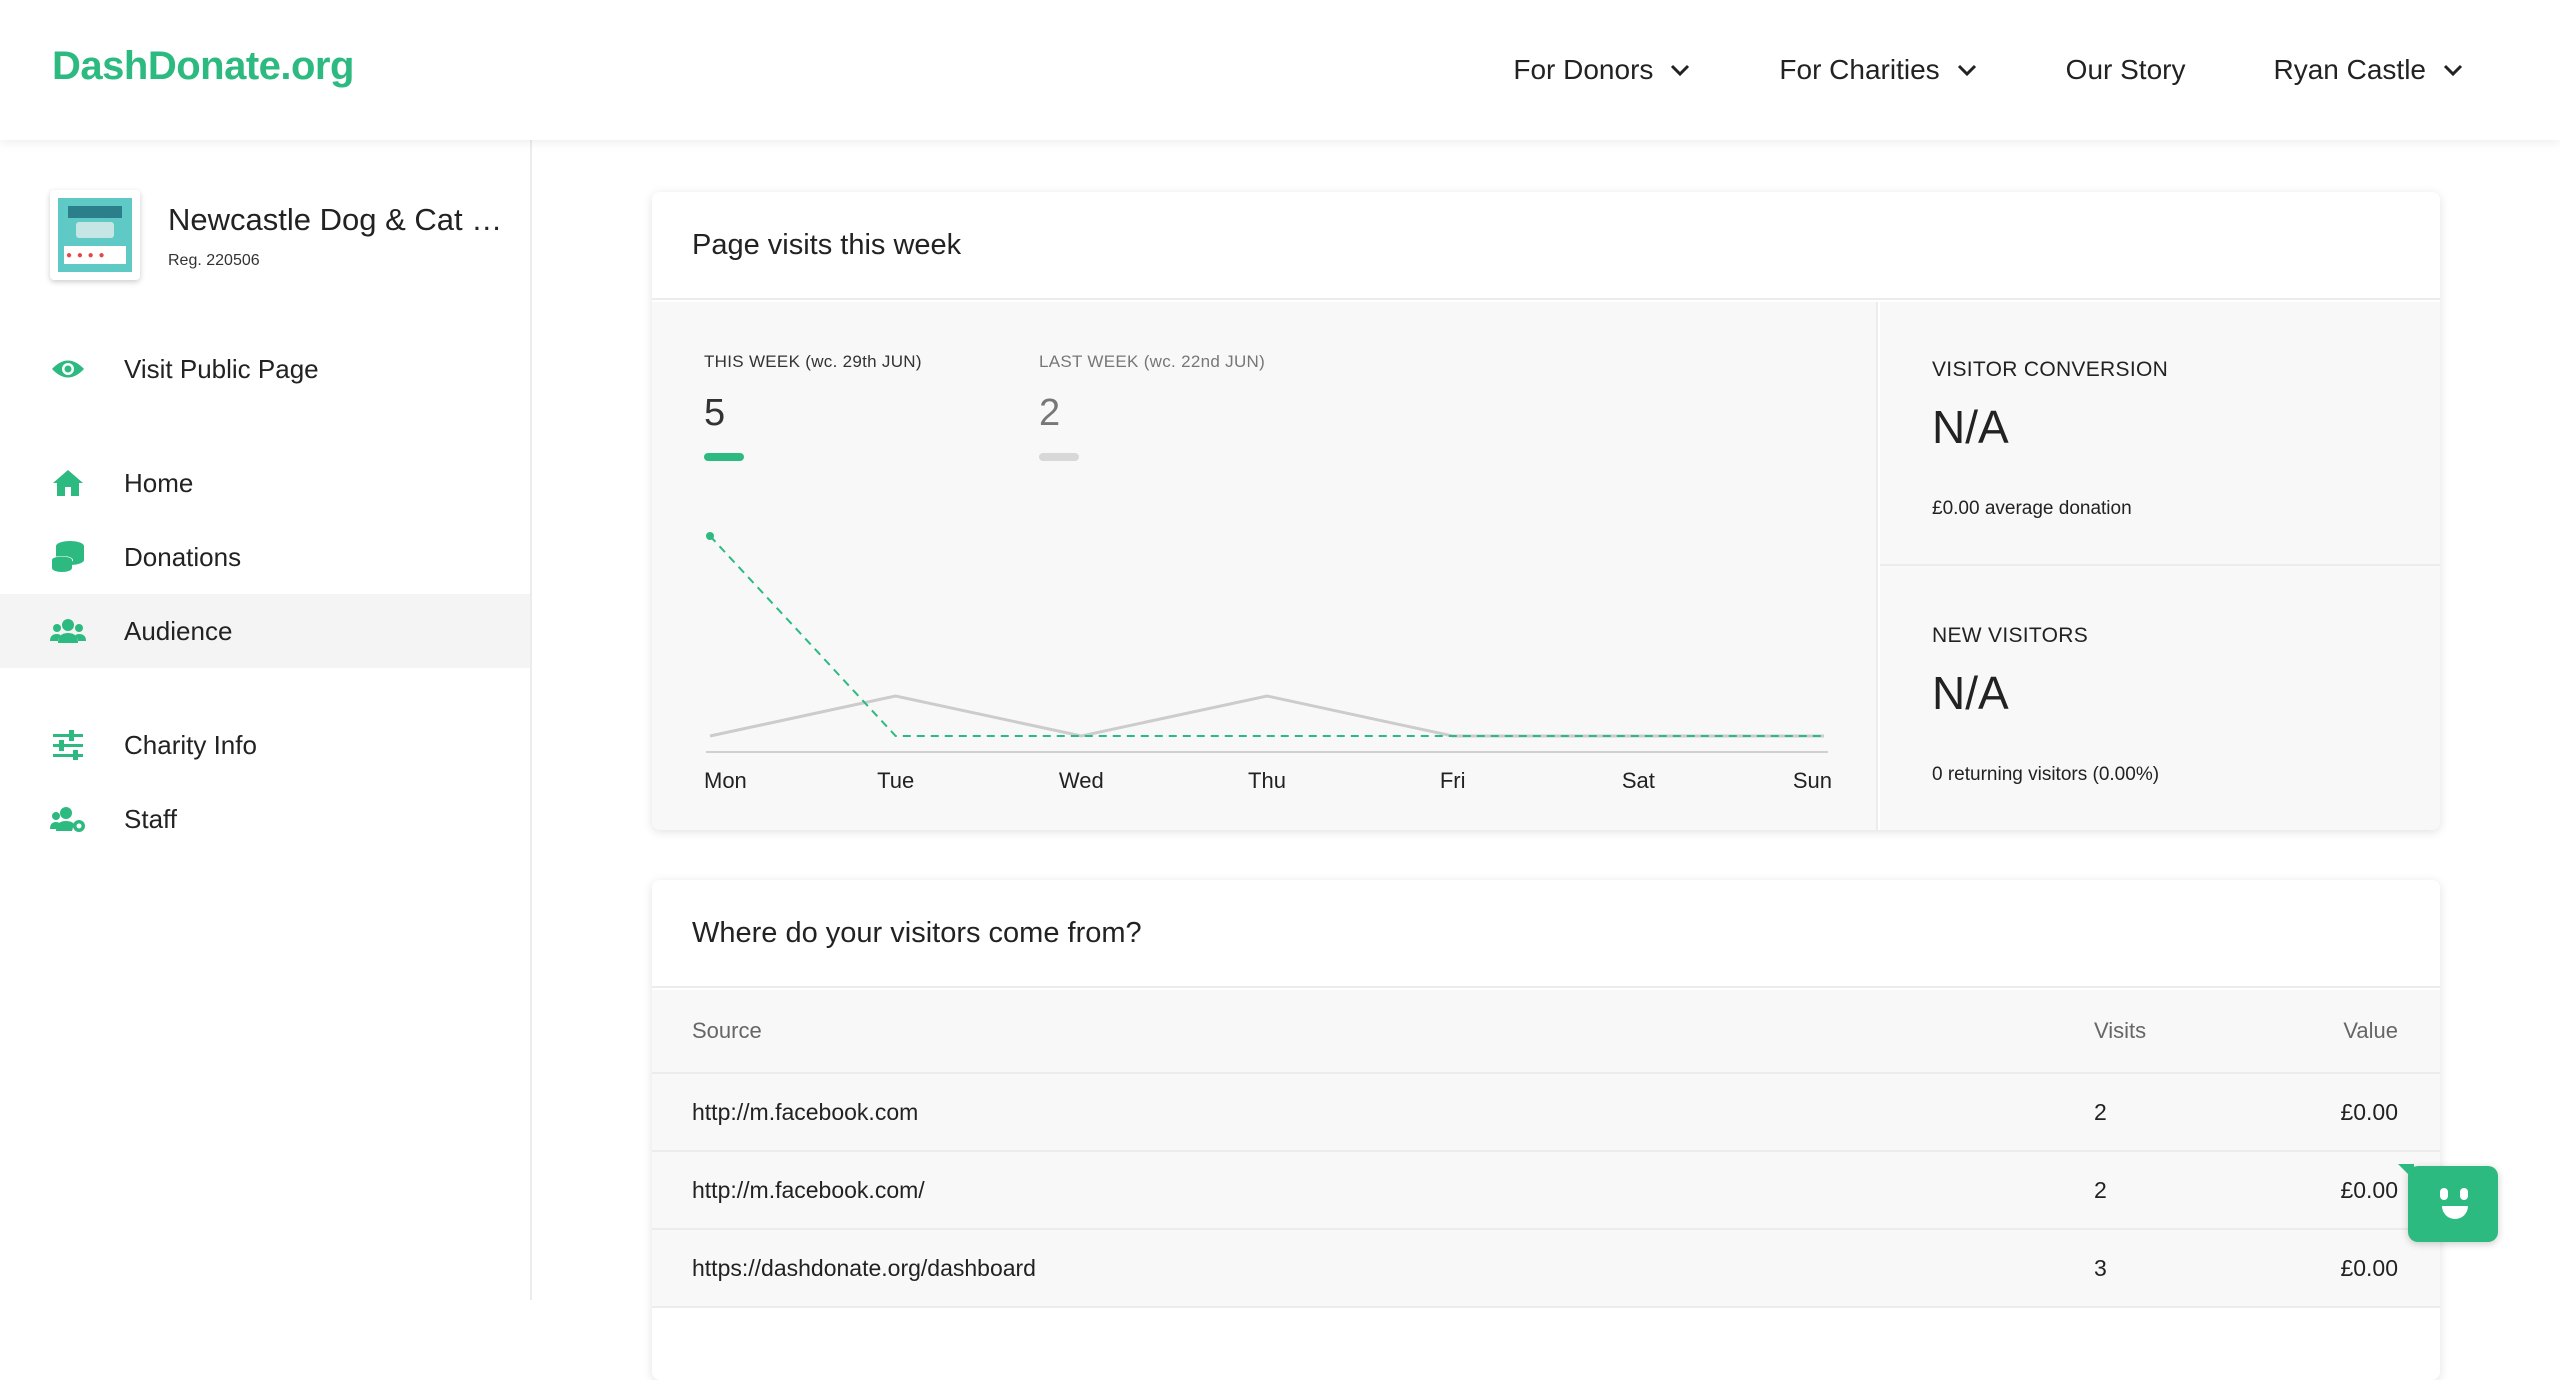 This screenshot has height=1380, width=2560. I want to click on sidebar-item-label: Staff, so click(151, 818).